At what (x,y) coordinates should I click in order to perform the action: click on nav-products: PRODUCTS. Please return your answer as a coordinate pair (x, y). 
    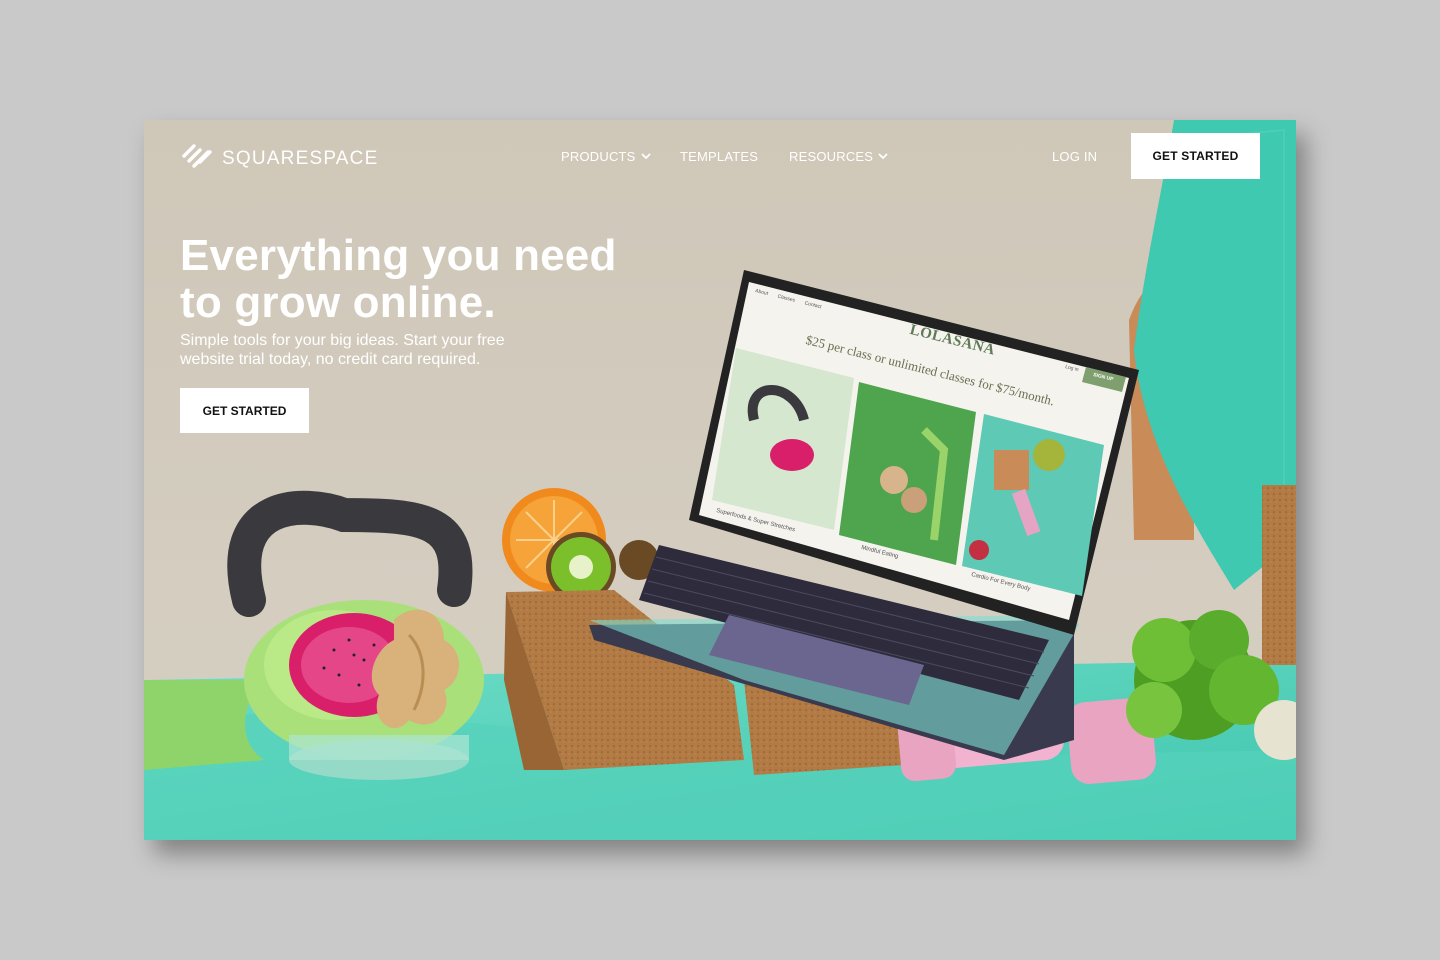
    Looking at the image, I should click on (606, 156).